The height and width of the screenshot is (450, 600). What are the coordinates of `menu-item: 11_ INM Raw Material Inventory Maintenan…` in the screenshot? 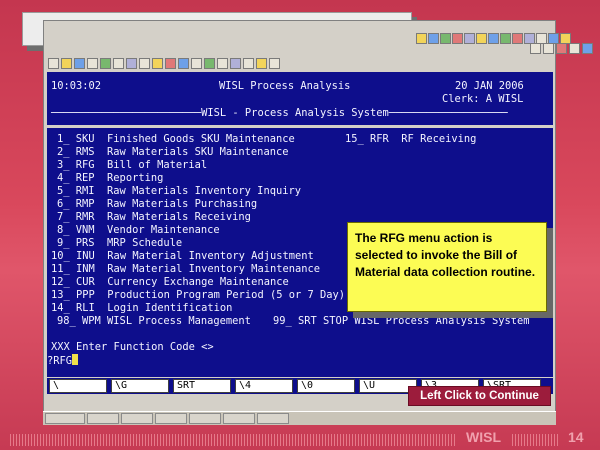 It's located at (185, 269).